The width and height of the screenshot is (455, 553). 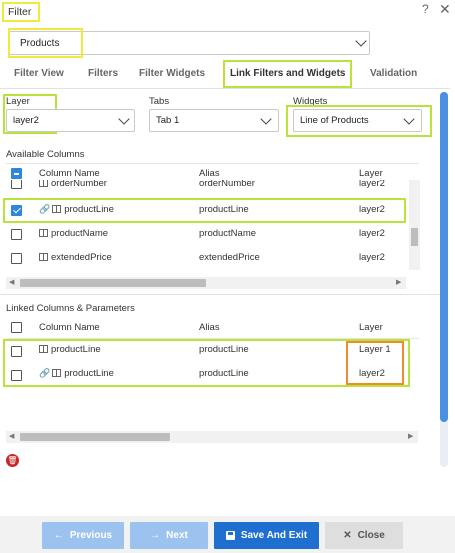 I want to click on tabs-label: Tabs, so click(x=159, y=101).